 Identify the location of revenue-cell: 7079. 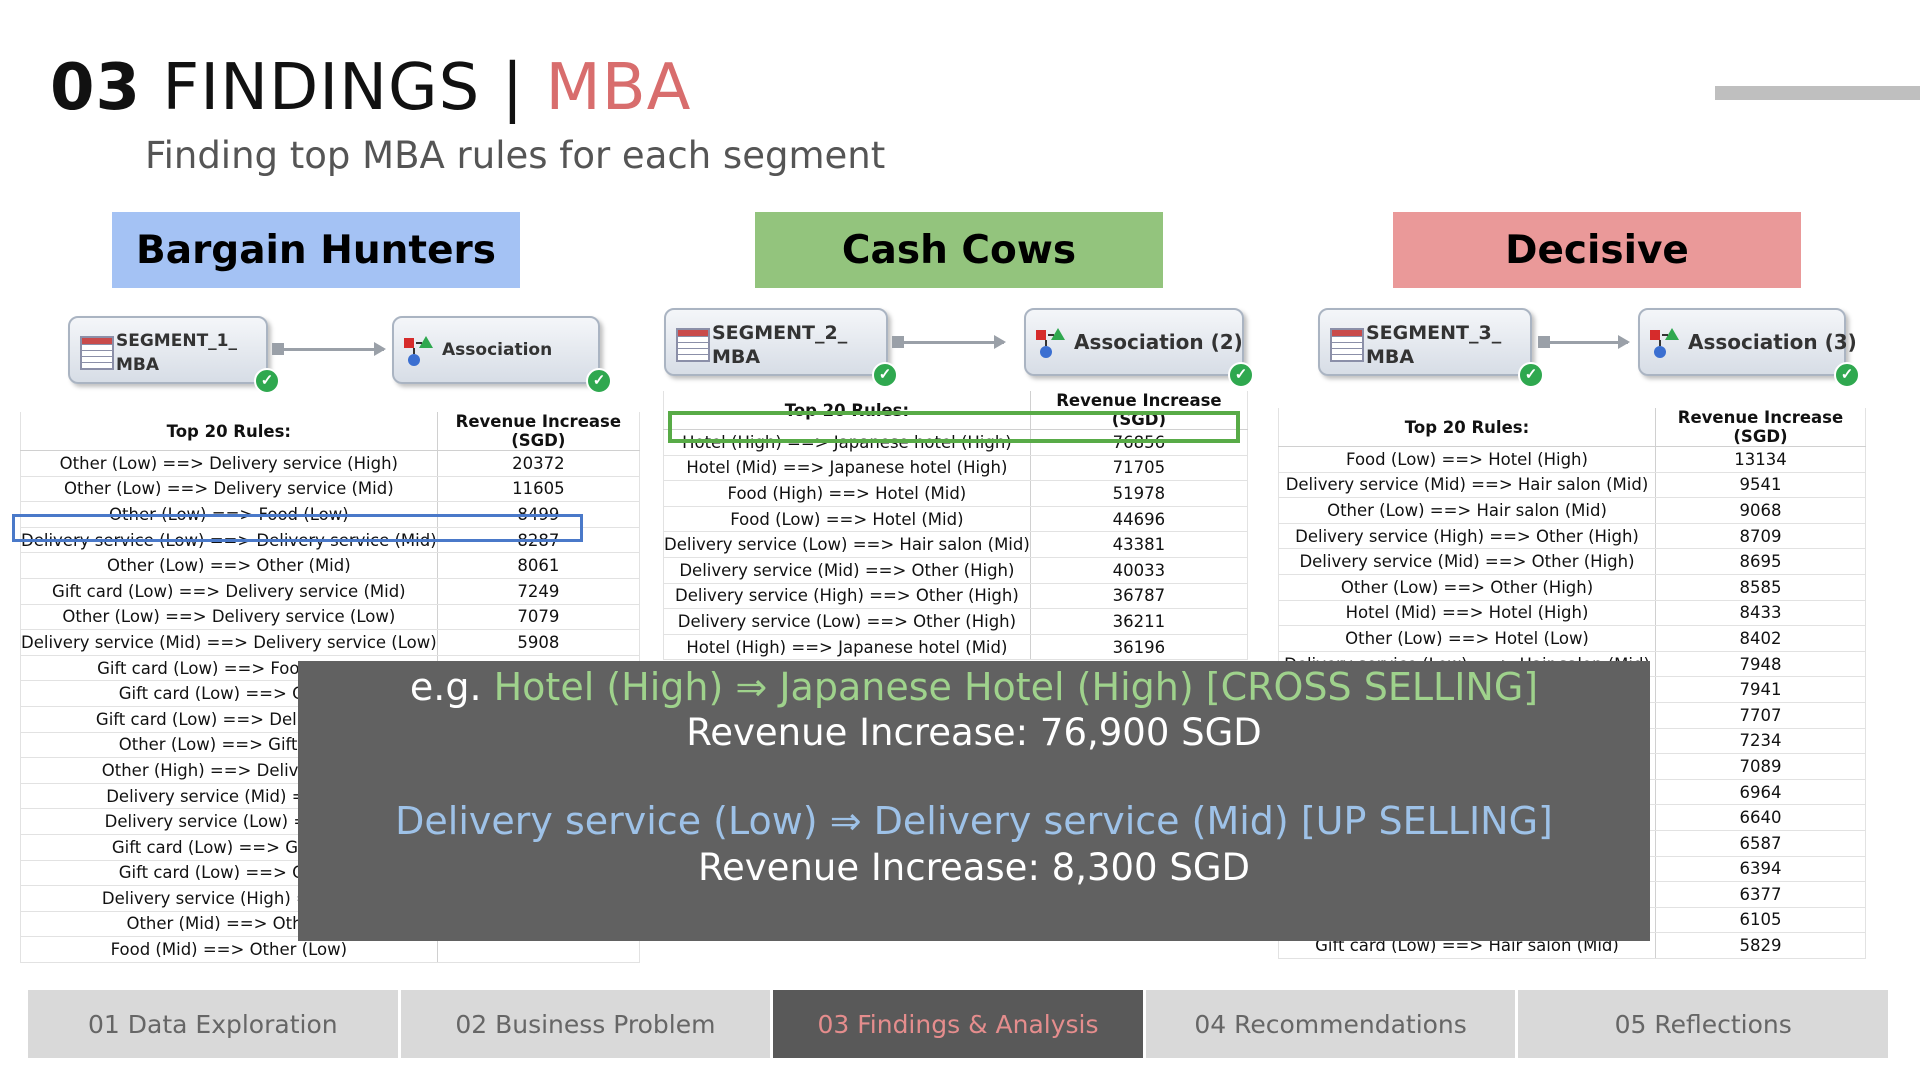
(538, 617).